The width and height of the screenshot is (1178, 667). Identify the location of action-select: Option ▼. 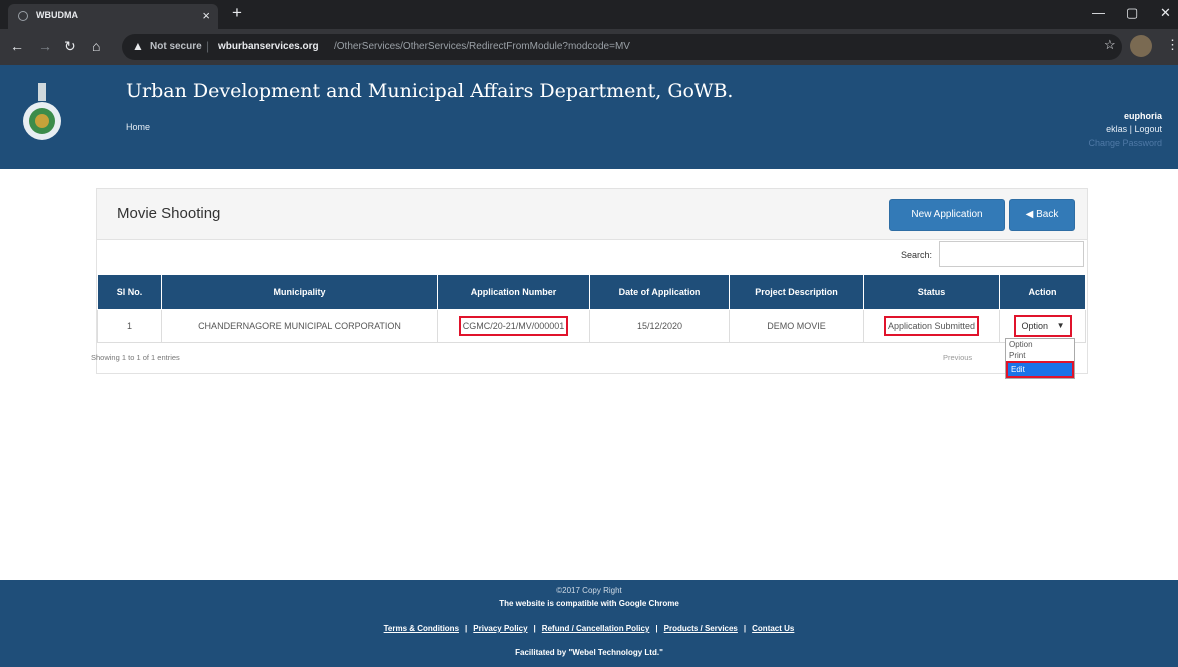
(1042, 326).